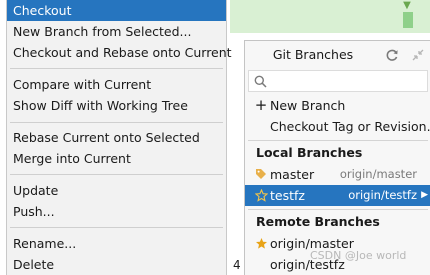 This screenshot has height=275, width=430. I want to click on menu-item-delete: Delete, so click(116, 264).